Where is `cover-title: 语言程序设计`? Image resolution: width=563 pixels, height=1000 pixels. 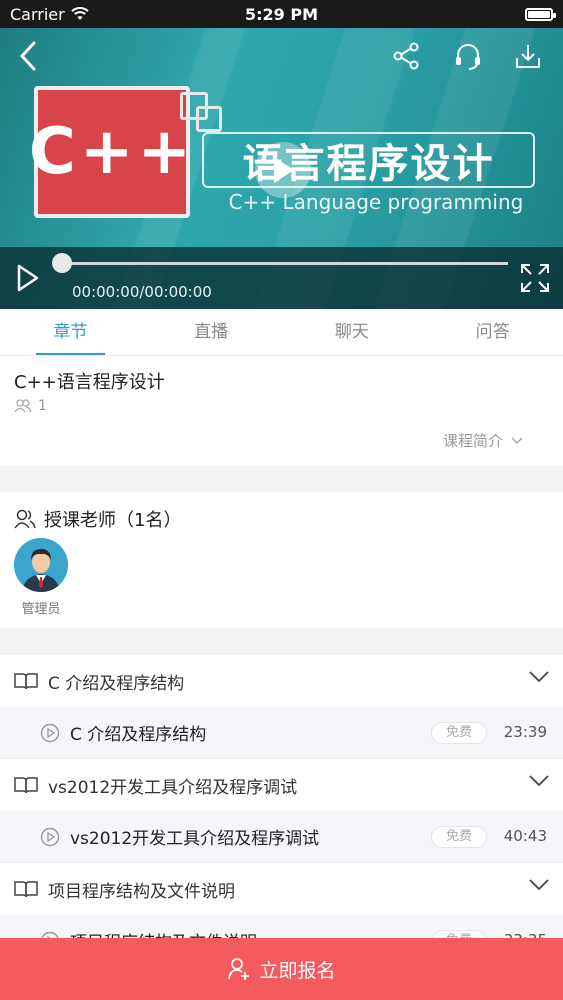
cover-title: 语言程序设计 is located at coordinates (368, 160).